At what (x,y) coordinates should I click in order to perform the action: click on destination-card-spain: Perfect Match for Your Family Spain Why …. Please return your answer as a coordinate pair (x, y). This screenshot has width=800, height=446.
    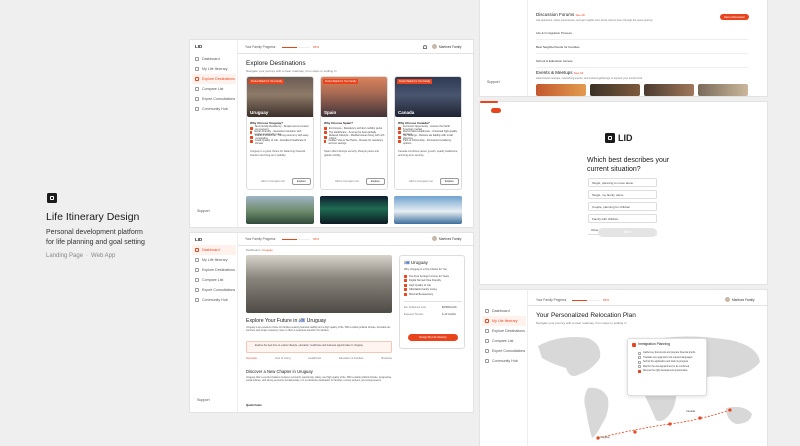
    Looking at the image, I should click on (354, 133).